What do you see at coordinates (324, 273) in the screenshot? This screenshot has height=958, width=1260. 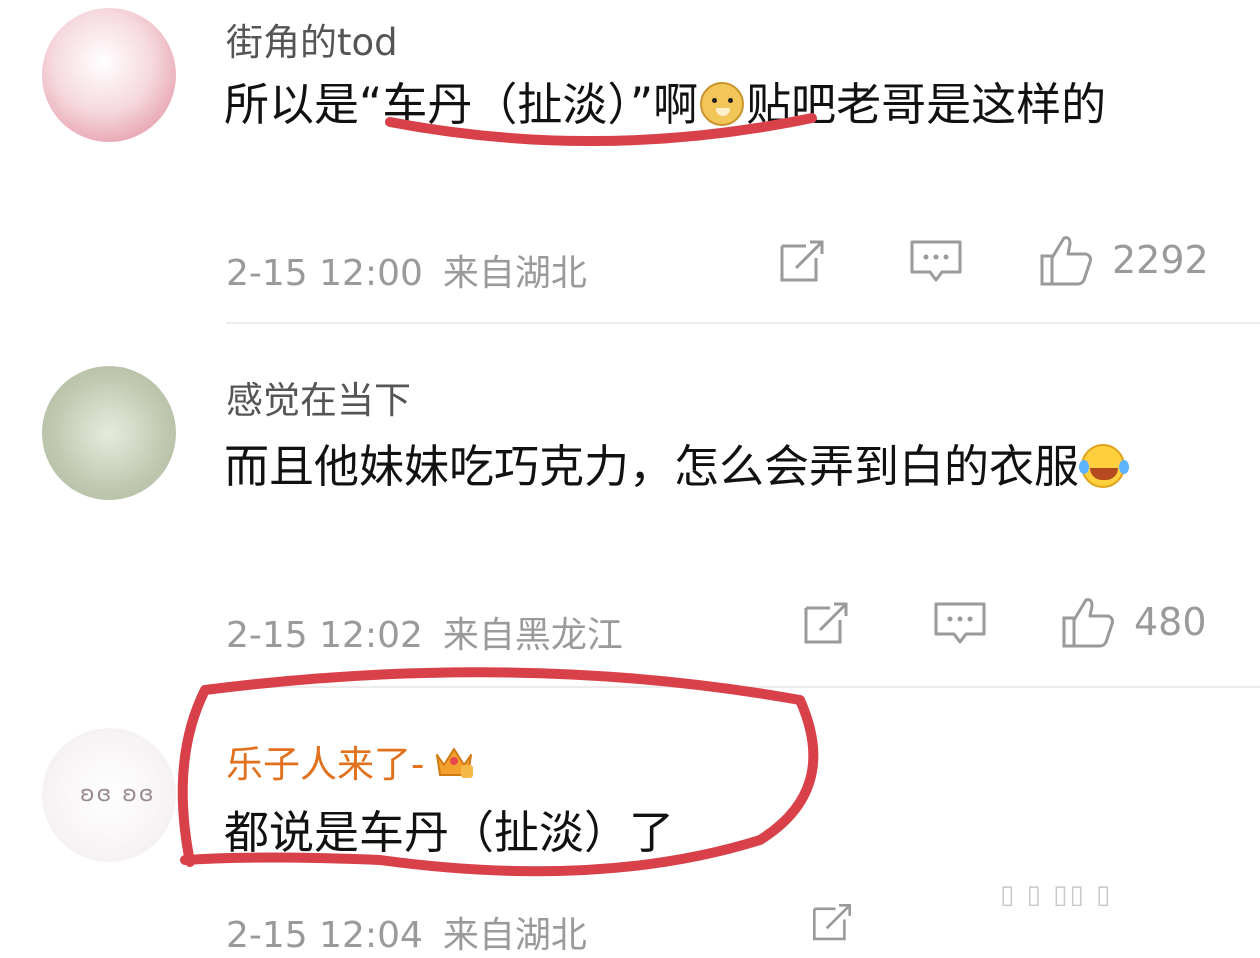 I see `comment-time: 2-15 12:00` at bounding box center [324, 273].